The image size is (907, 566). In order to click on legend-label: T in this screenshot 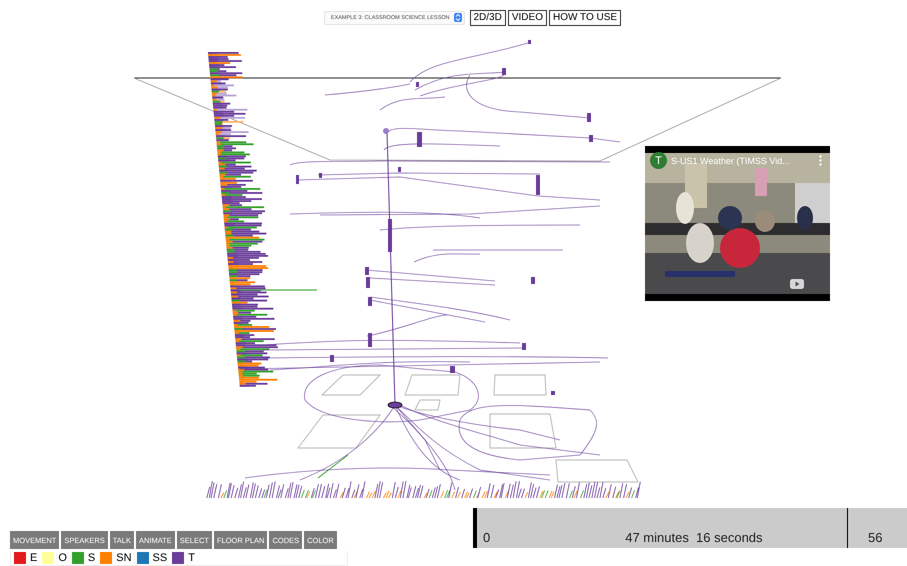, I will do `click(191, 558)`.